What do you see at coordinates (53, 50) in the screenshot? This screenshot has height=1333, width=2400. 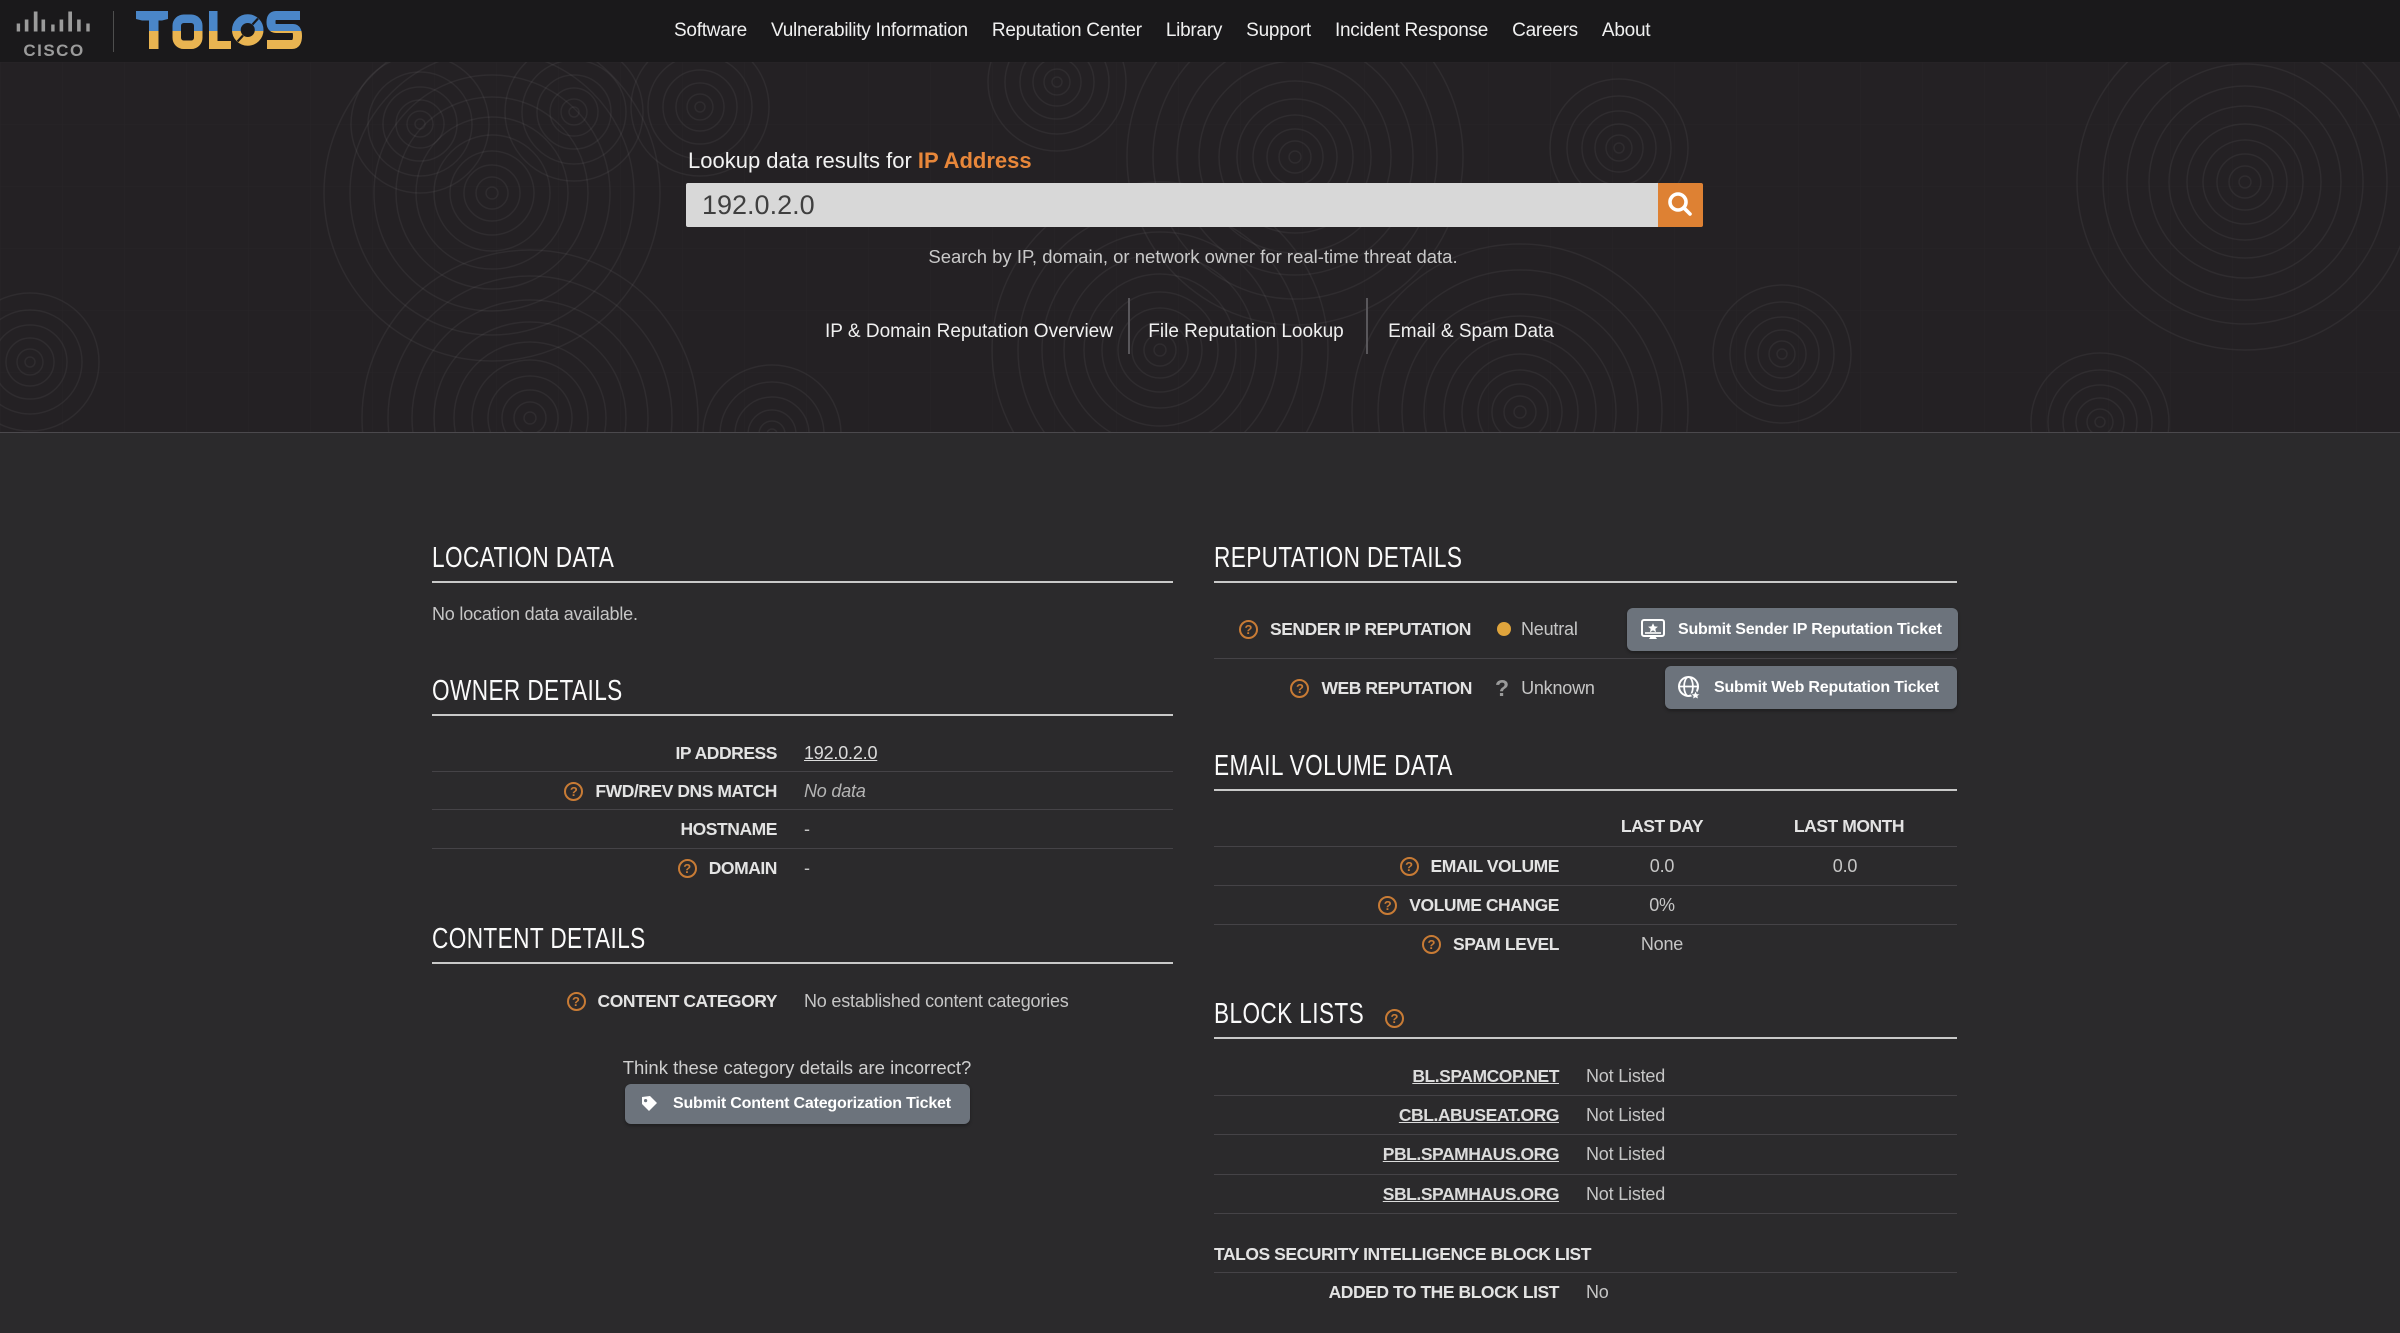 I see `svg-text: CISCO` at bounding box center [53, 50].